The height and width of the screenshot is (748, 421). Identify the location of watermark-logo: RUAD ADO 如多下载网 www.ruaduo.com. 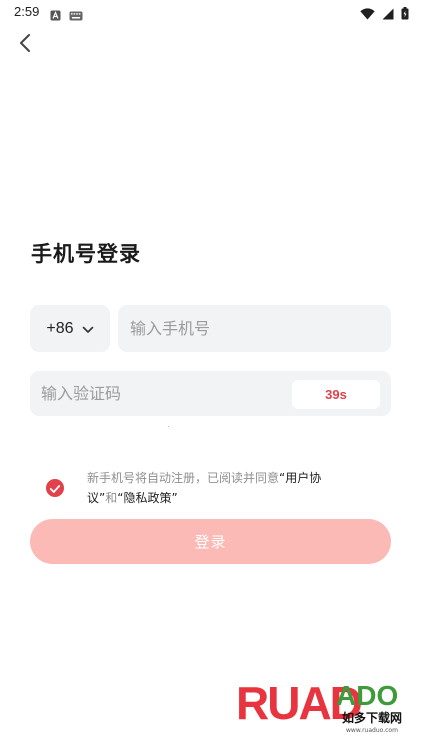
(325, 707).